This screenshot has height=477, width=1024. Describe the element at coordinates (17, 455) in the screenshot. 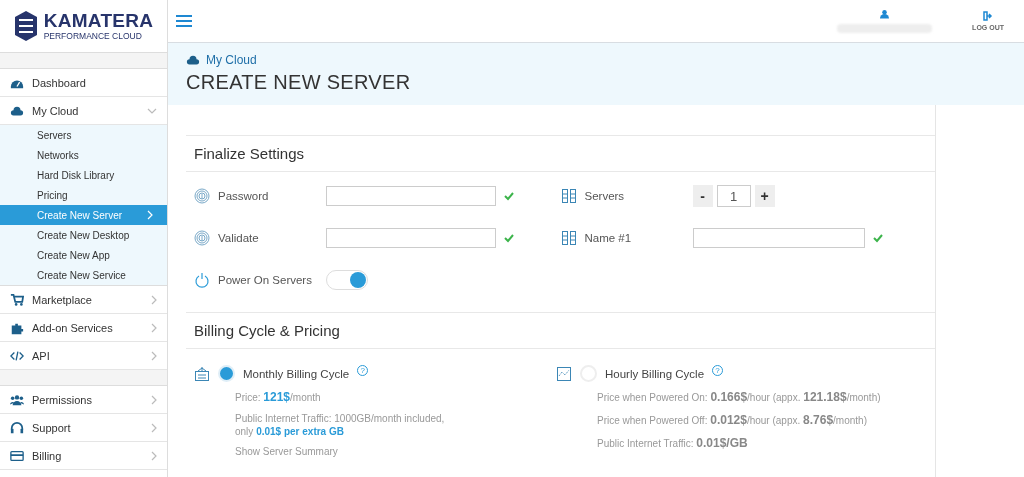

I see `credit-card-icon` at that location.